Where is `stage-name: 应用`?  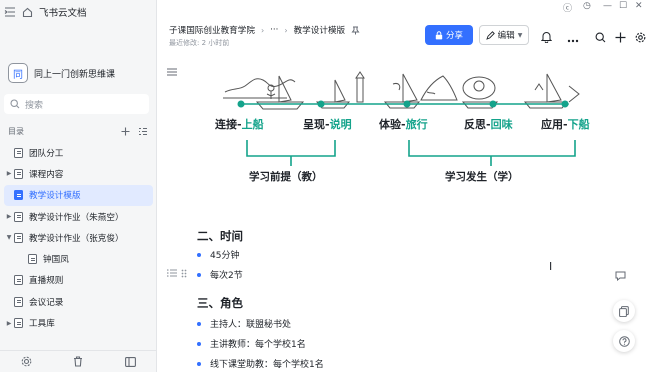
stage-name: 应用 is located at coordinates (552, 124).